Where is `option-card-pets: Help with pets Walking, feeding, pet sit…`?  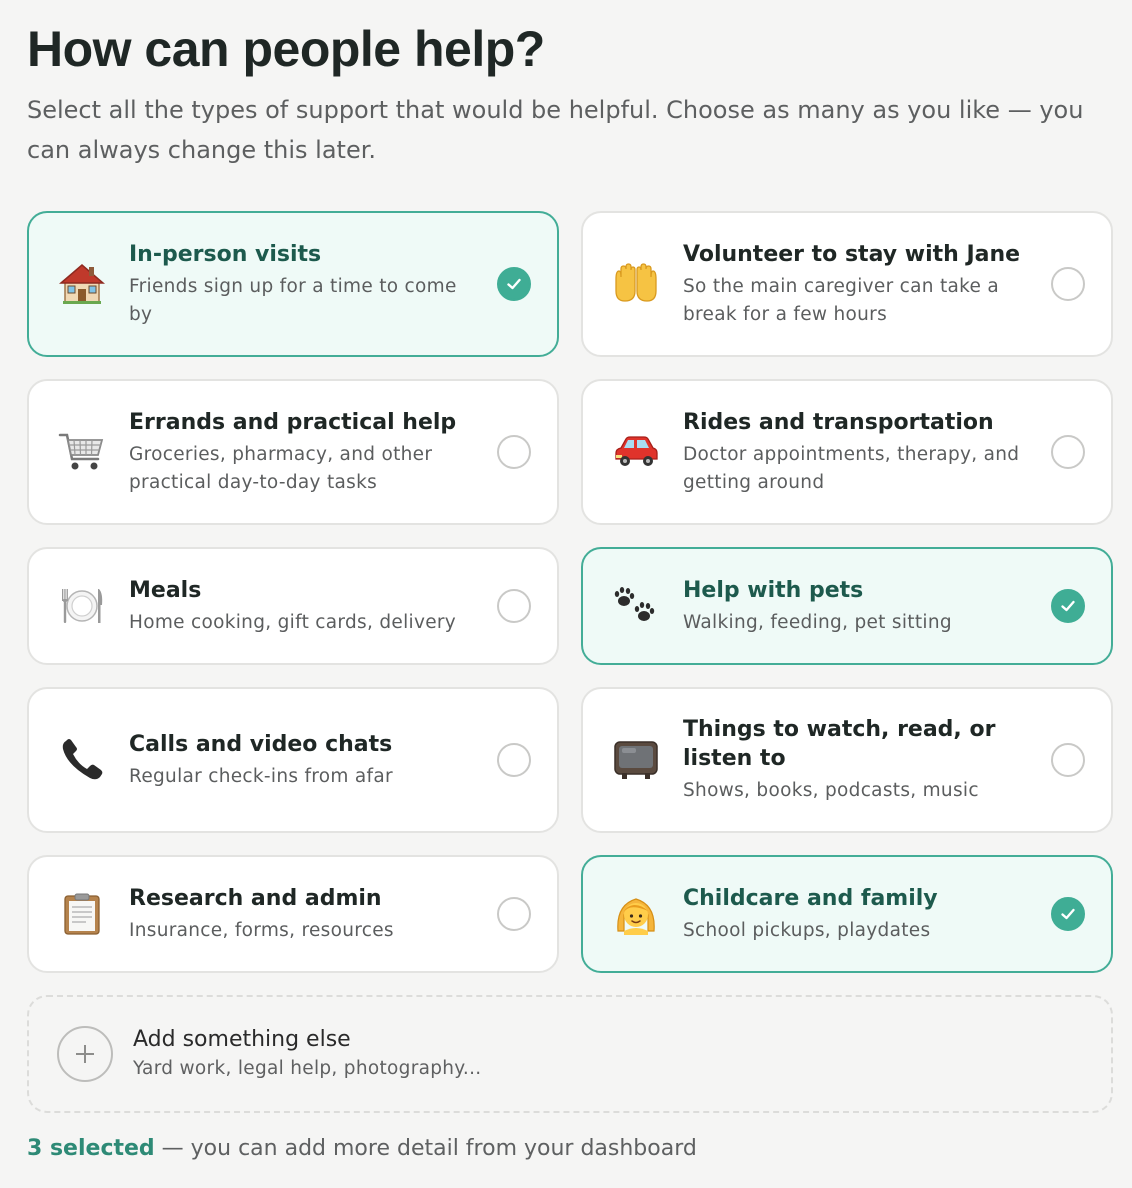
option-card-pets: Help with pets Walking, feeding, pet sit… is located at coordinates (847, 606).